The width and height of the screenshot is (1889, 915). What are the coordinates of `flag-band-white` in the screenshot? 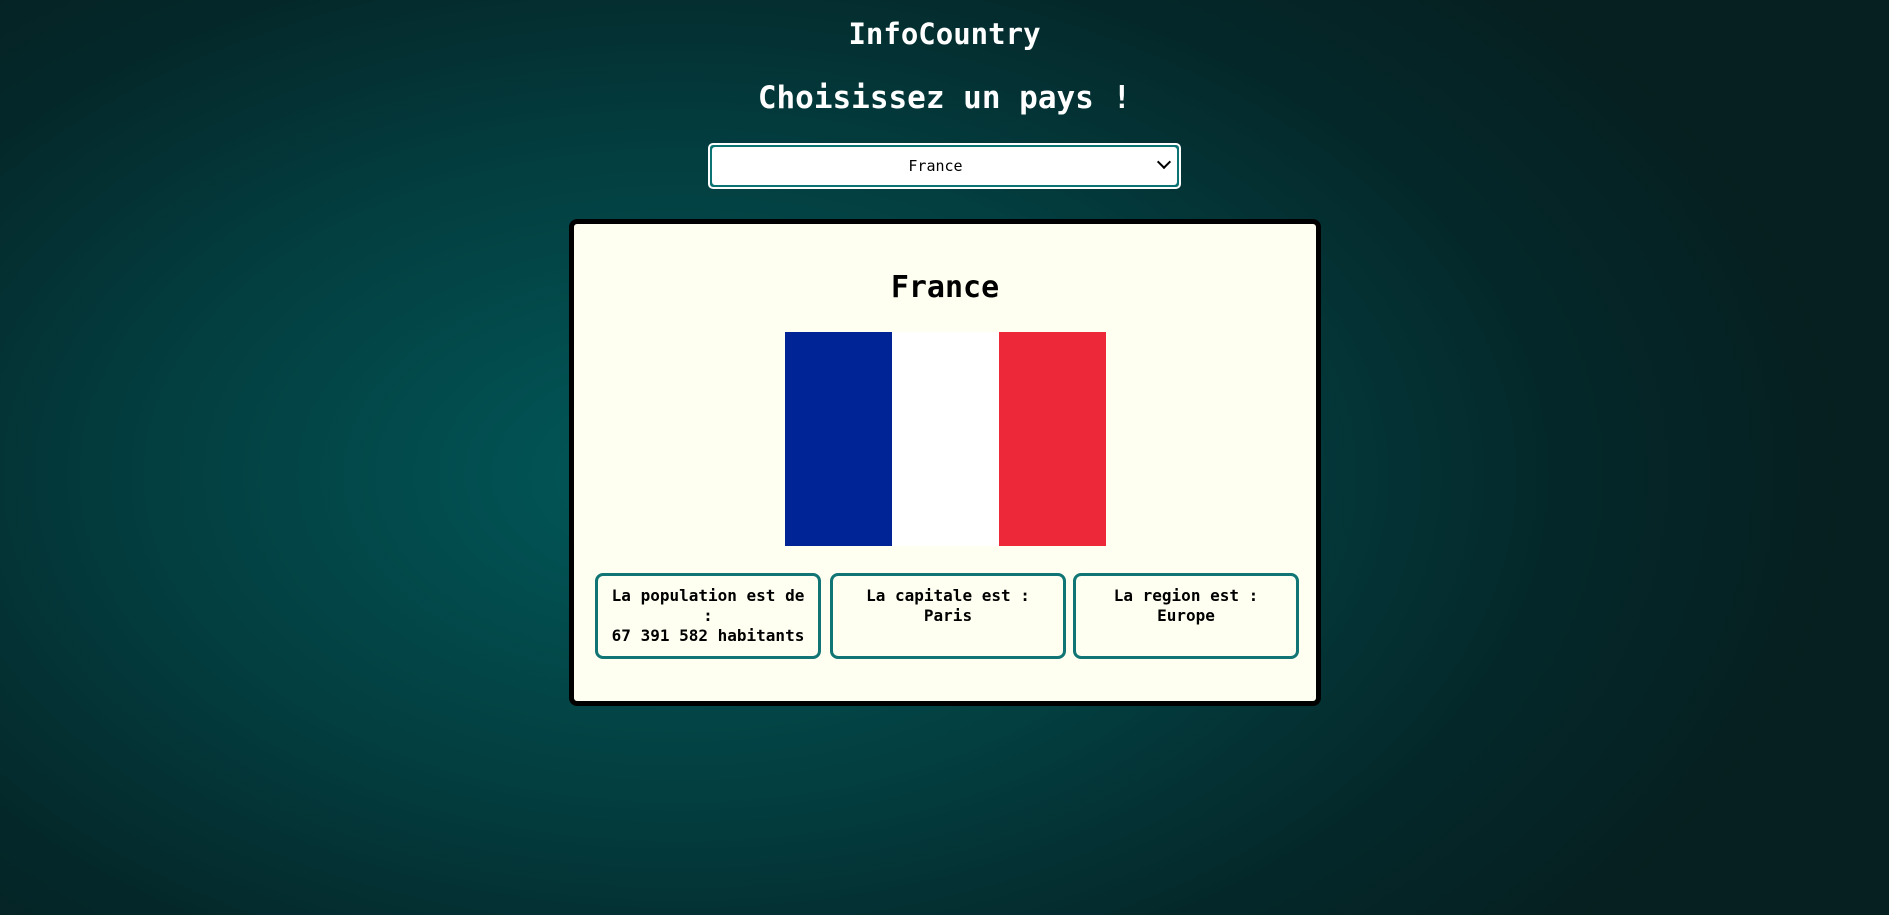 It's located at (945, 439).